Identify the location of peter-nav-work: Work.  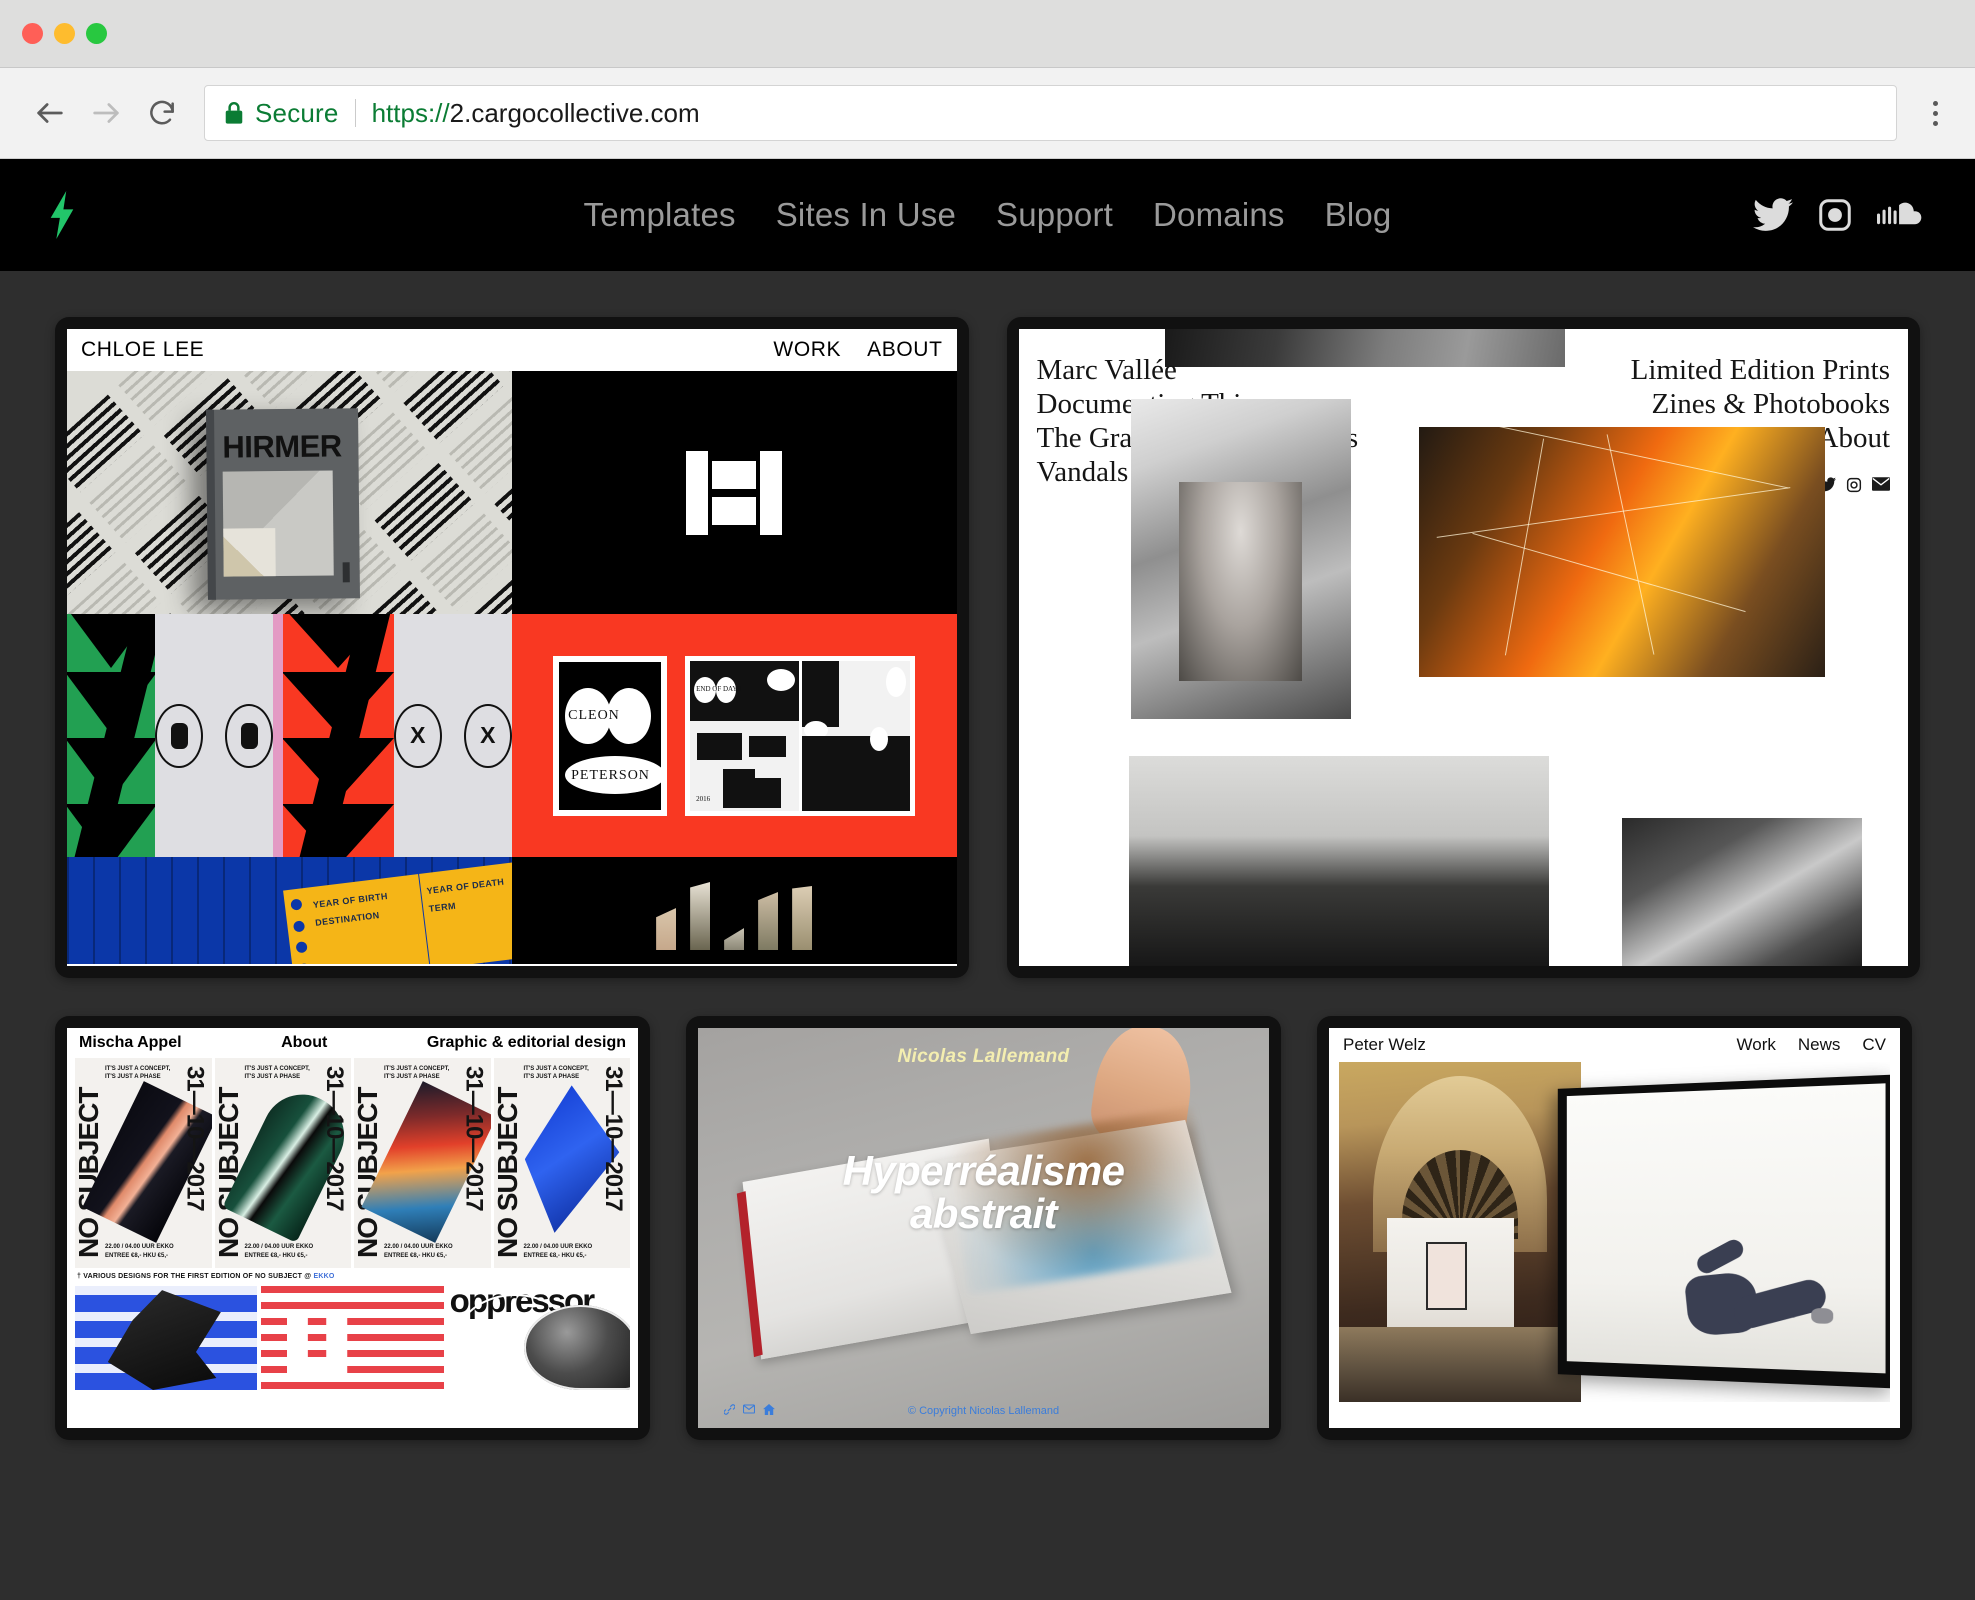
(1756, 1045).